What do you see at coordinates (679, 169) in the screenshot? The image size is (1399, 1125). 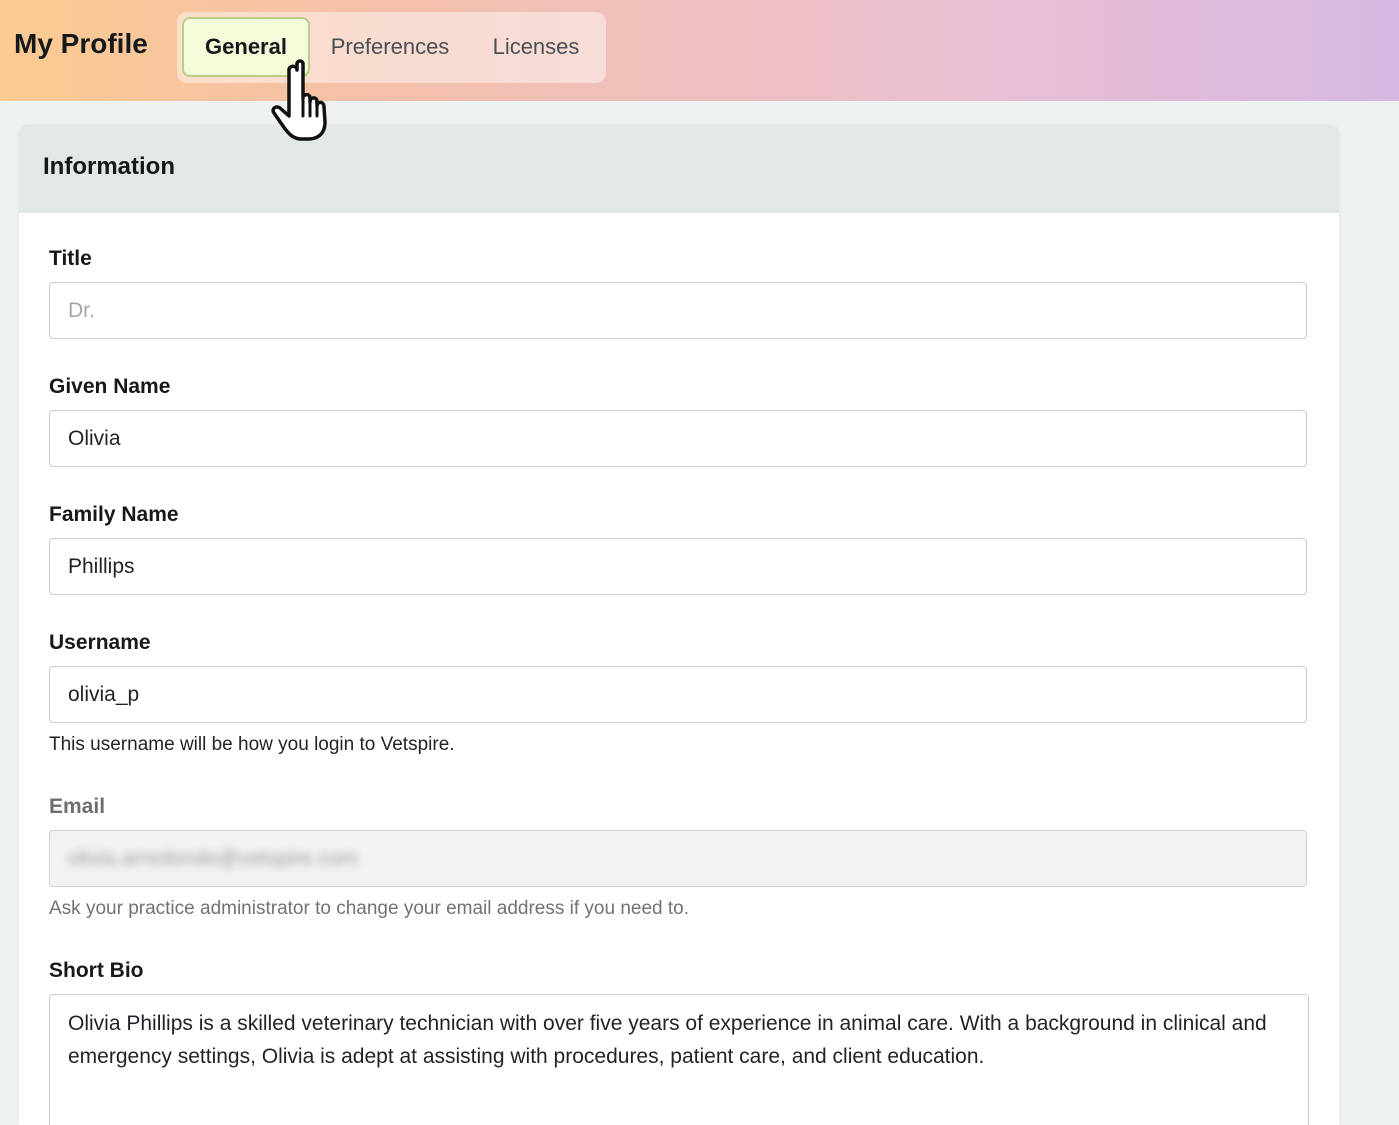 I see `card-header: Information` at bounding box center [679, 169].